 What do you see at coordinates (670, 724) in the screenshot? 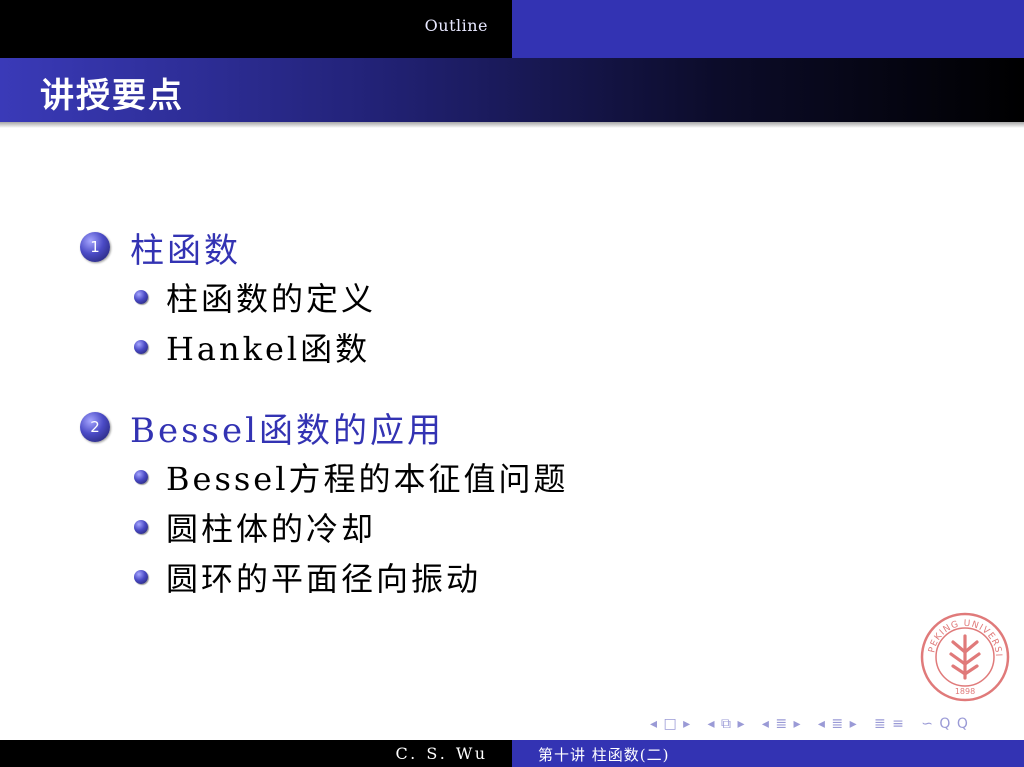
I see `nav-frame-icon: ◂ □ ▸` at bounding box center [670, 724].